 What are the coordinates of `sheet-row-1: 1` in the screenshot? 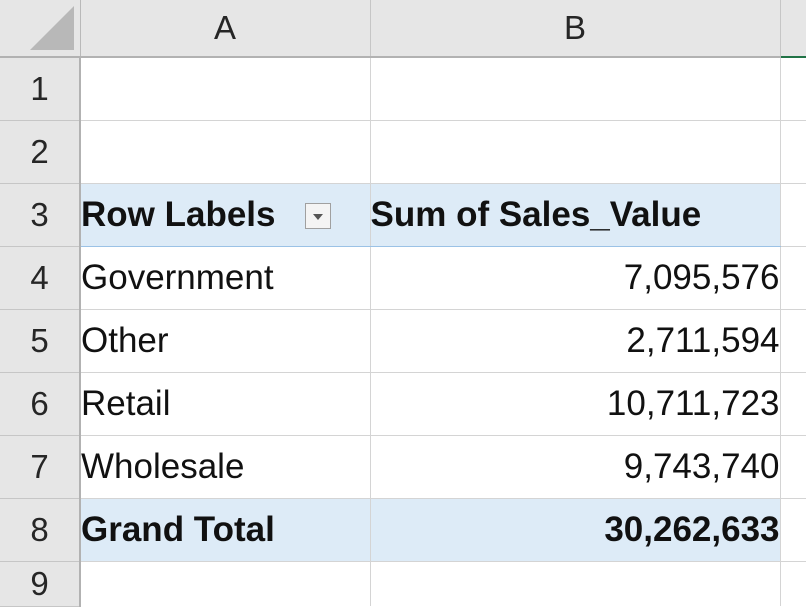 It's located at (403, 89).